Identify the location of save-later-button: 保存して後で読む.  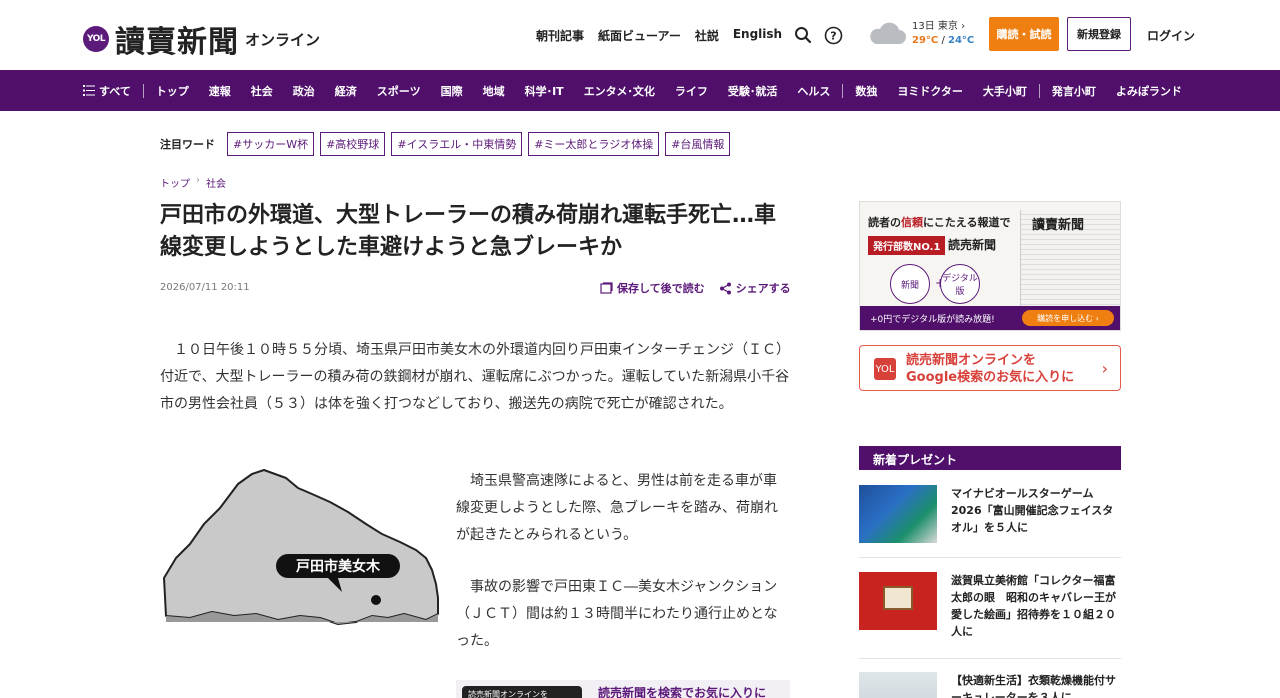
(652, 288).